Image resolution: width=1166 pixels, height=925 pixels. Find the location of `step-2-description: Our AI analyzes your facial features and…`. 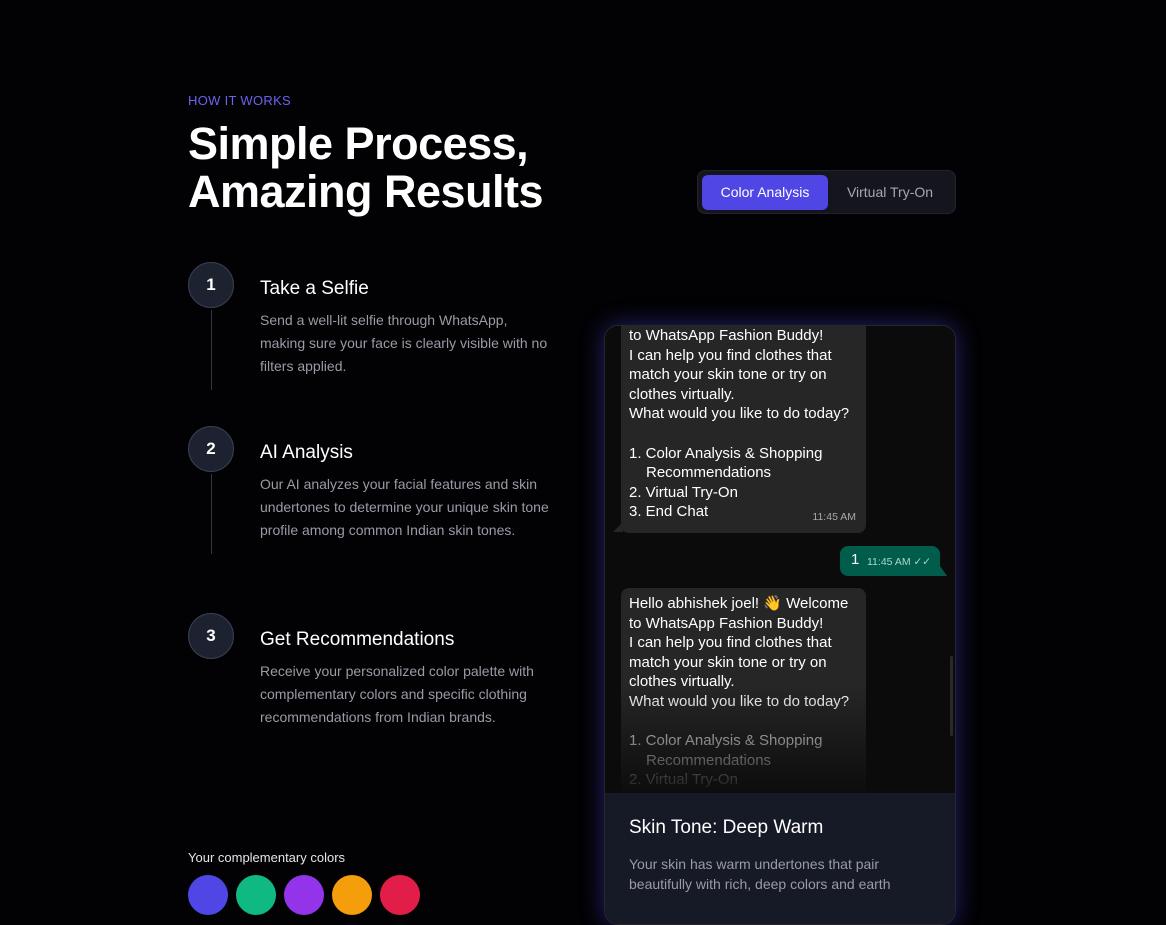

step-2-description: Our AI analyzes your facial features and… is located at coordinates (404, 507).